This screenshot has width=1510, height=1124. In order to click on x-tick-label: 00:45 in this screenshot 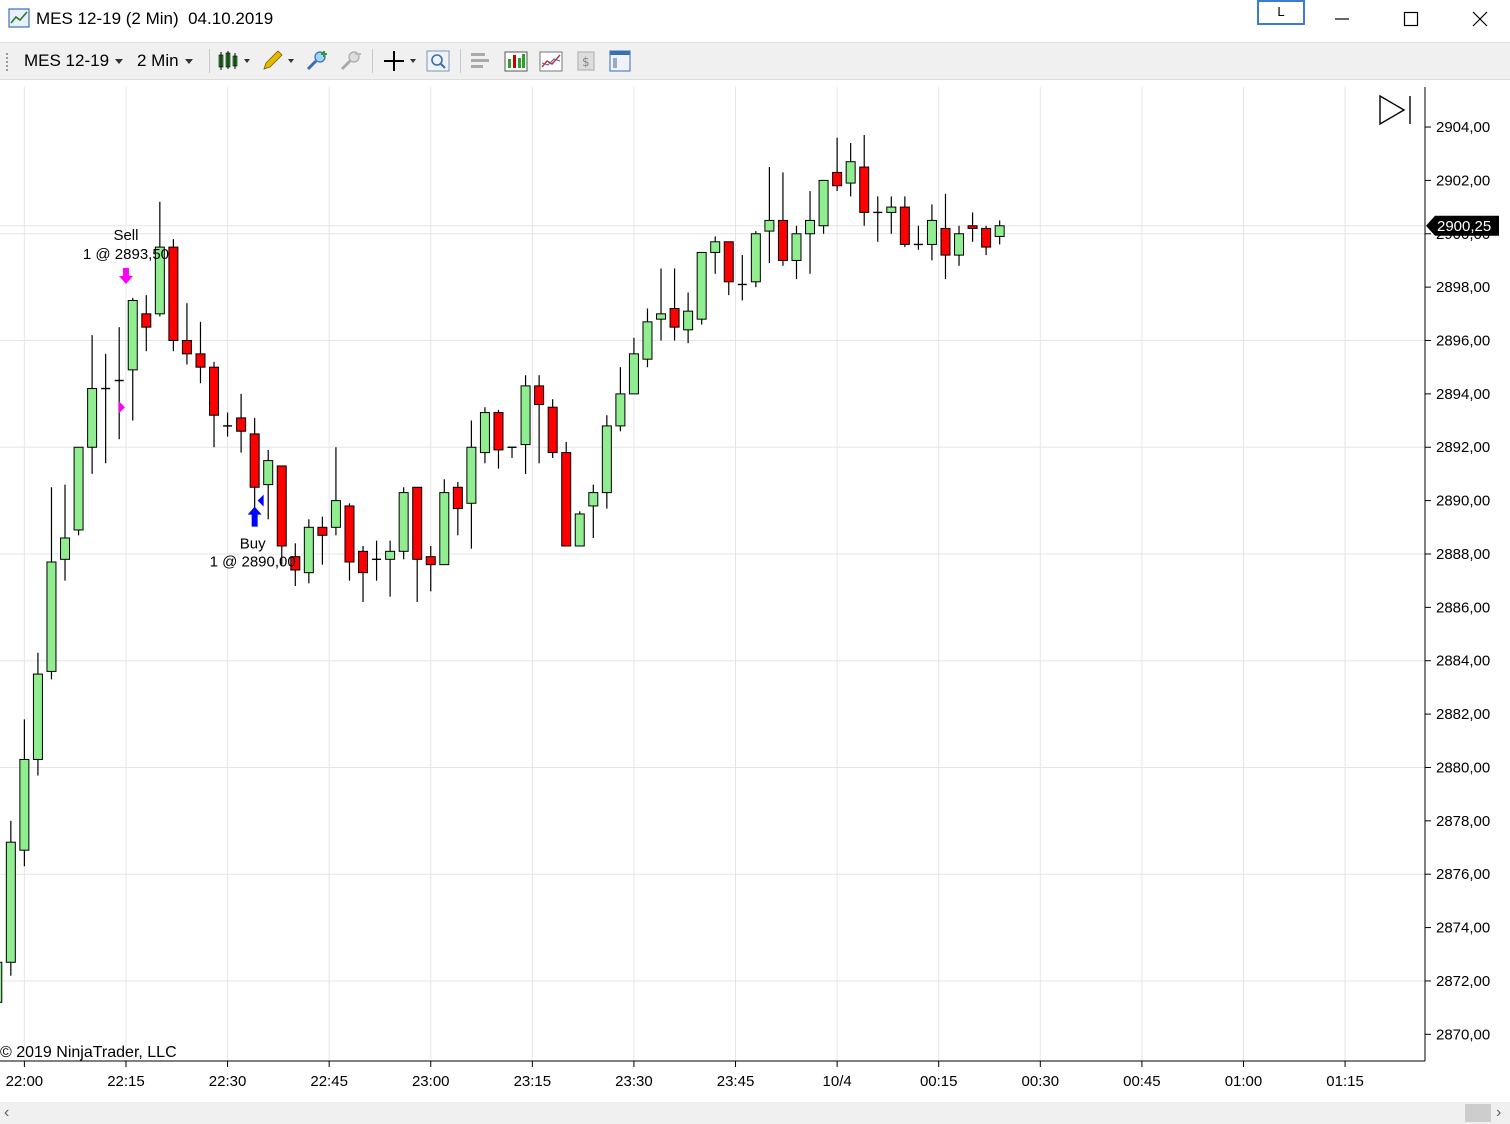, I will do `click(1142, 1081)`.